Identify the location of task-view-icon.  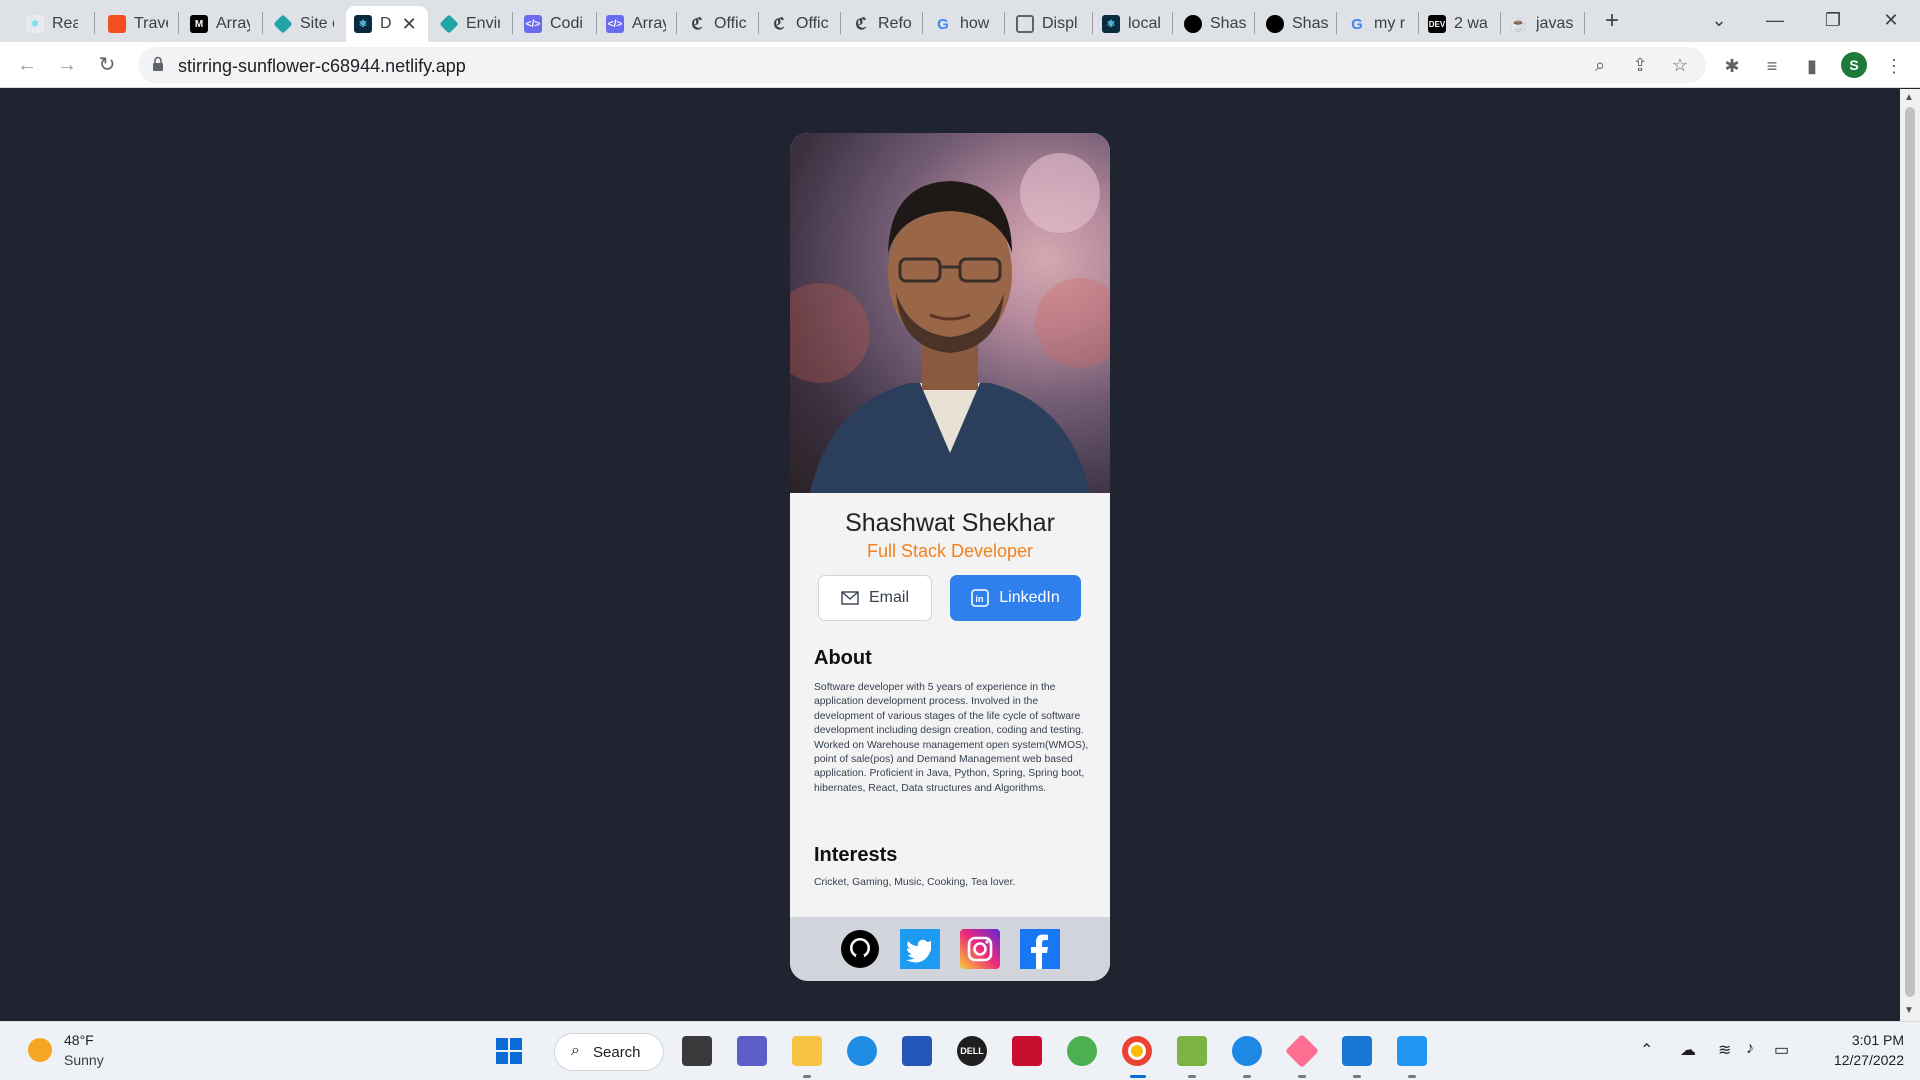
(697, 1051).